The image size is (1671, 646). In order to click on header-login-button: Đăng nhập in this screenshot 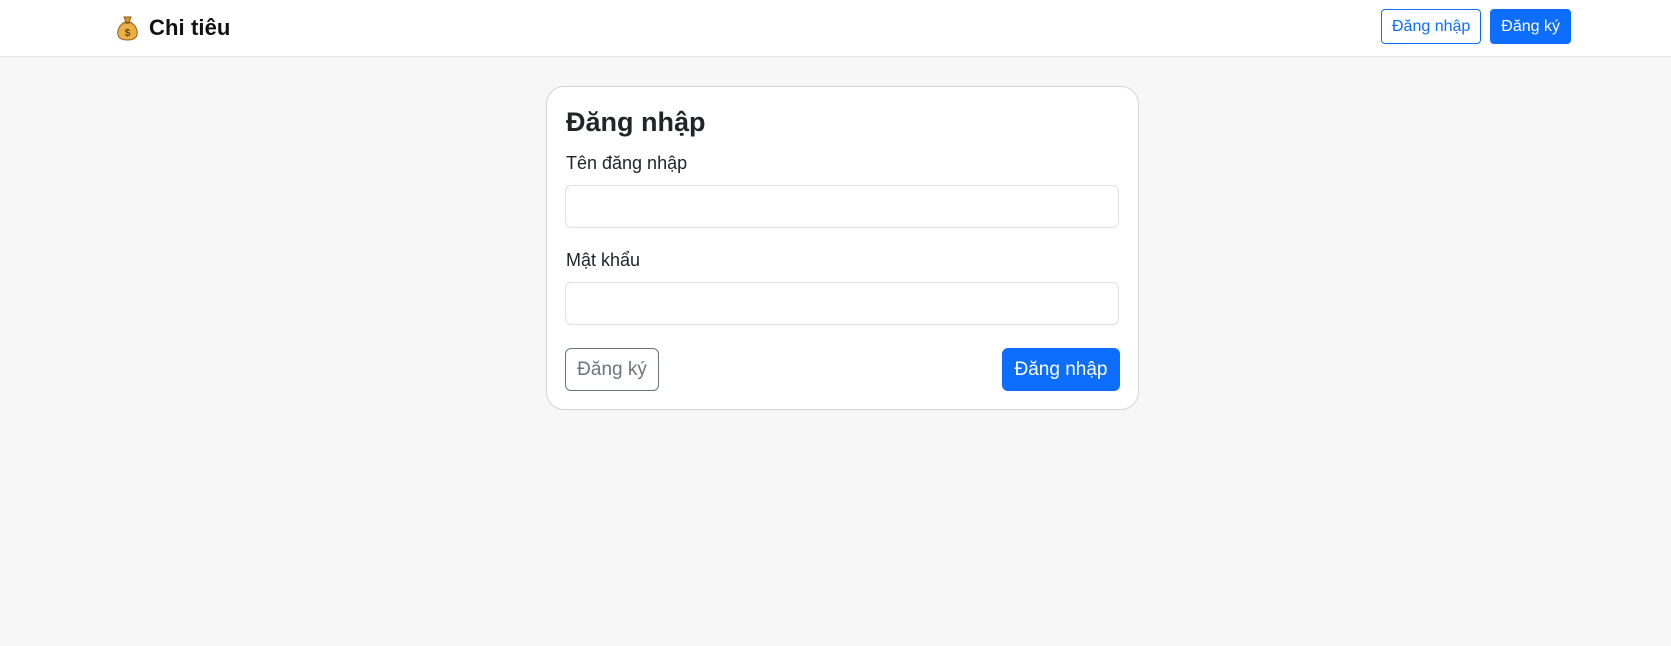, I will do `click(1431, 26)`.